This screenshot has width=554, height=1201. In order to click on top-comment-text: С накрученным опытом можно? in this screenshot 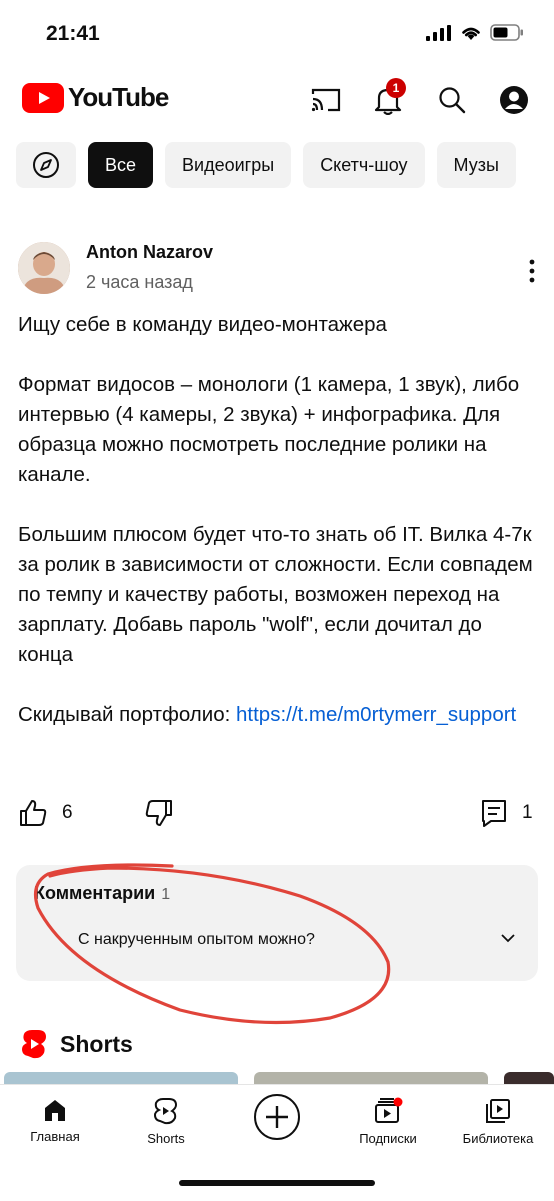, I will do `click(196, 939)`.